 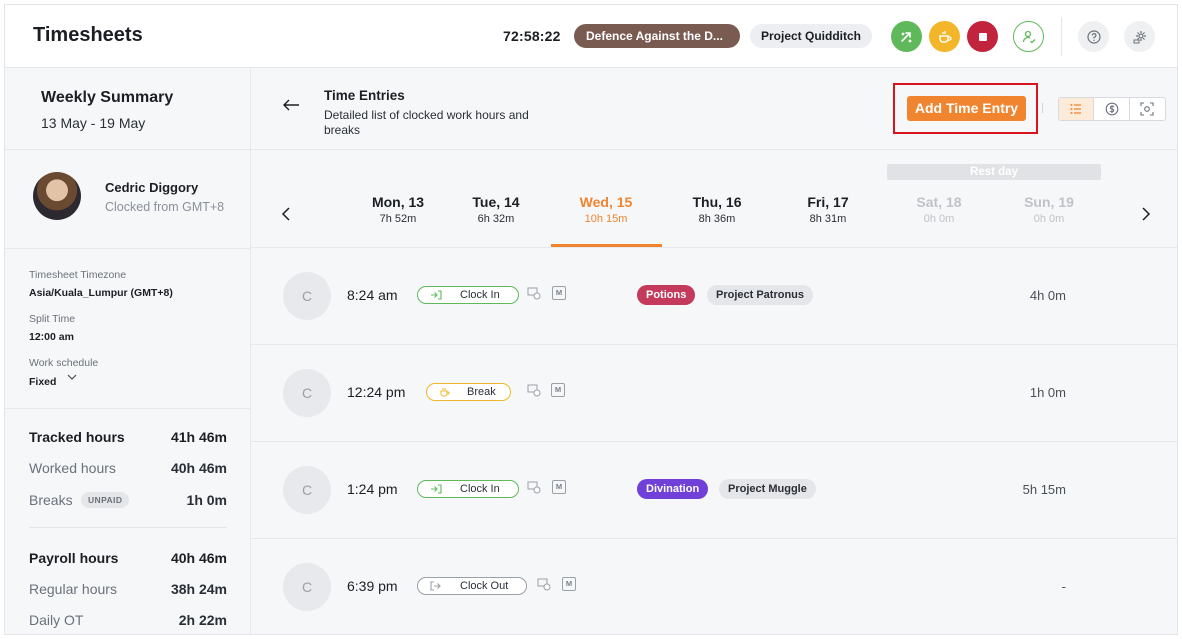 What do you see at coordinates (77, 437) in the screenshot?
I see `tracked-hours-label: Tracked hours` at bounding box center [77, 437].